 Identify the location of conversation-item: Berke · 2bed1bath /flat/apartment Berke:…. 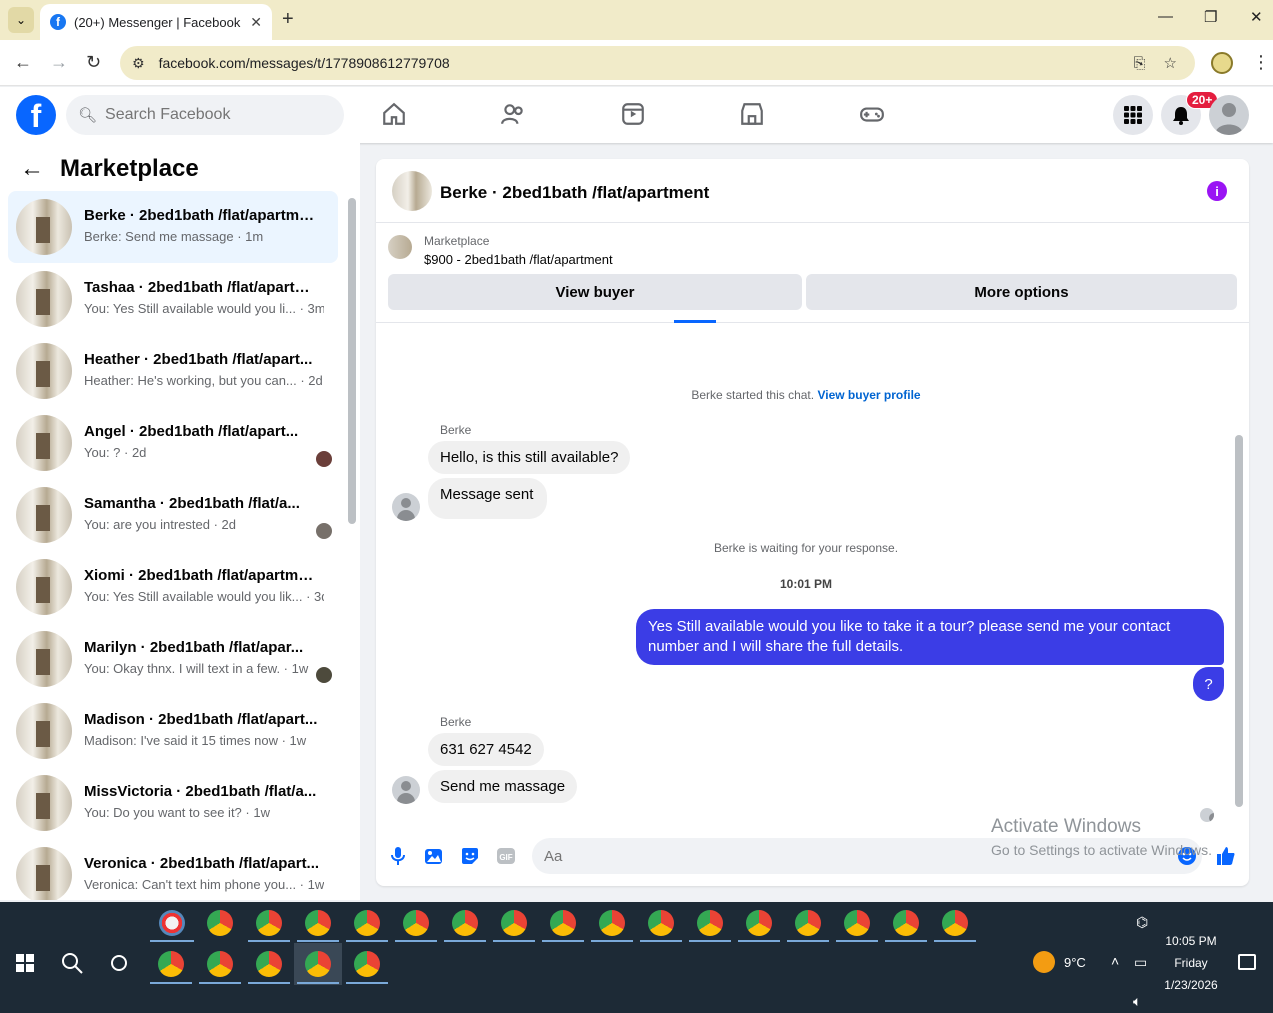
(173, 227).